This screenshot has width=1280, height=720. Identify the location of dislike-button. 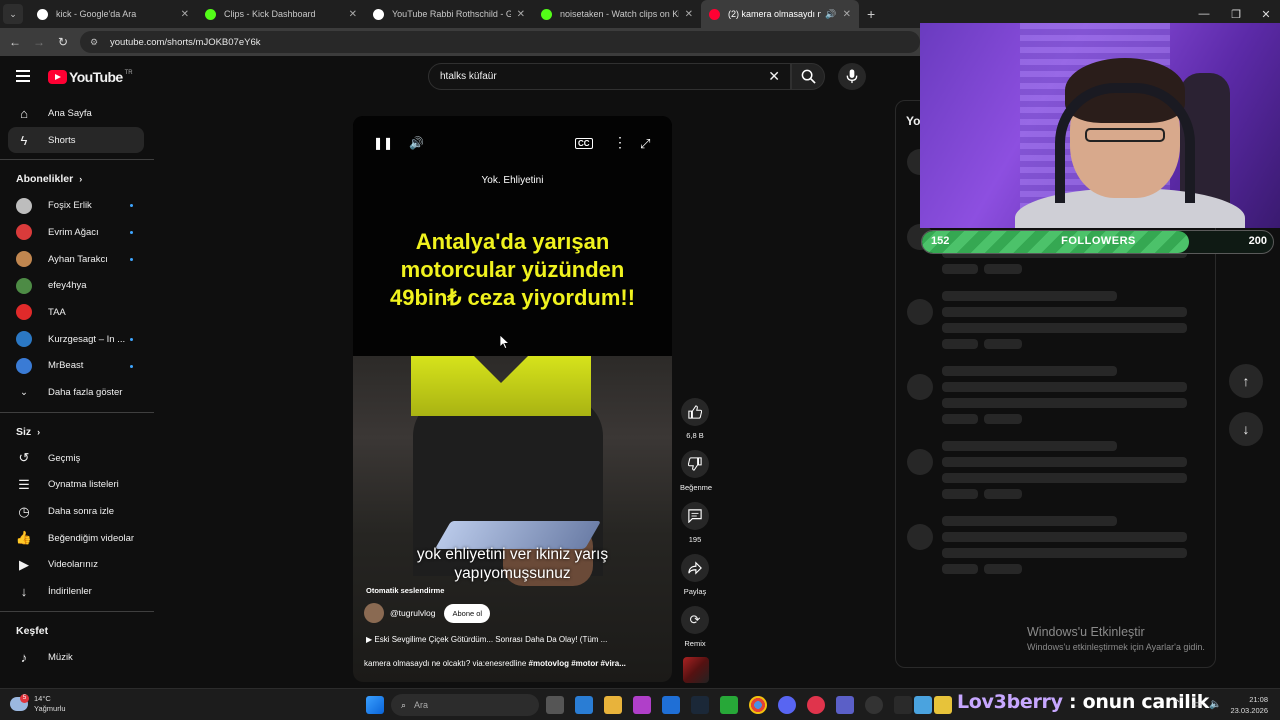
(695, 464).